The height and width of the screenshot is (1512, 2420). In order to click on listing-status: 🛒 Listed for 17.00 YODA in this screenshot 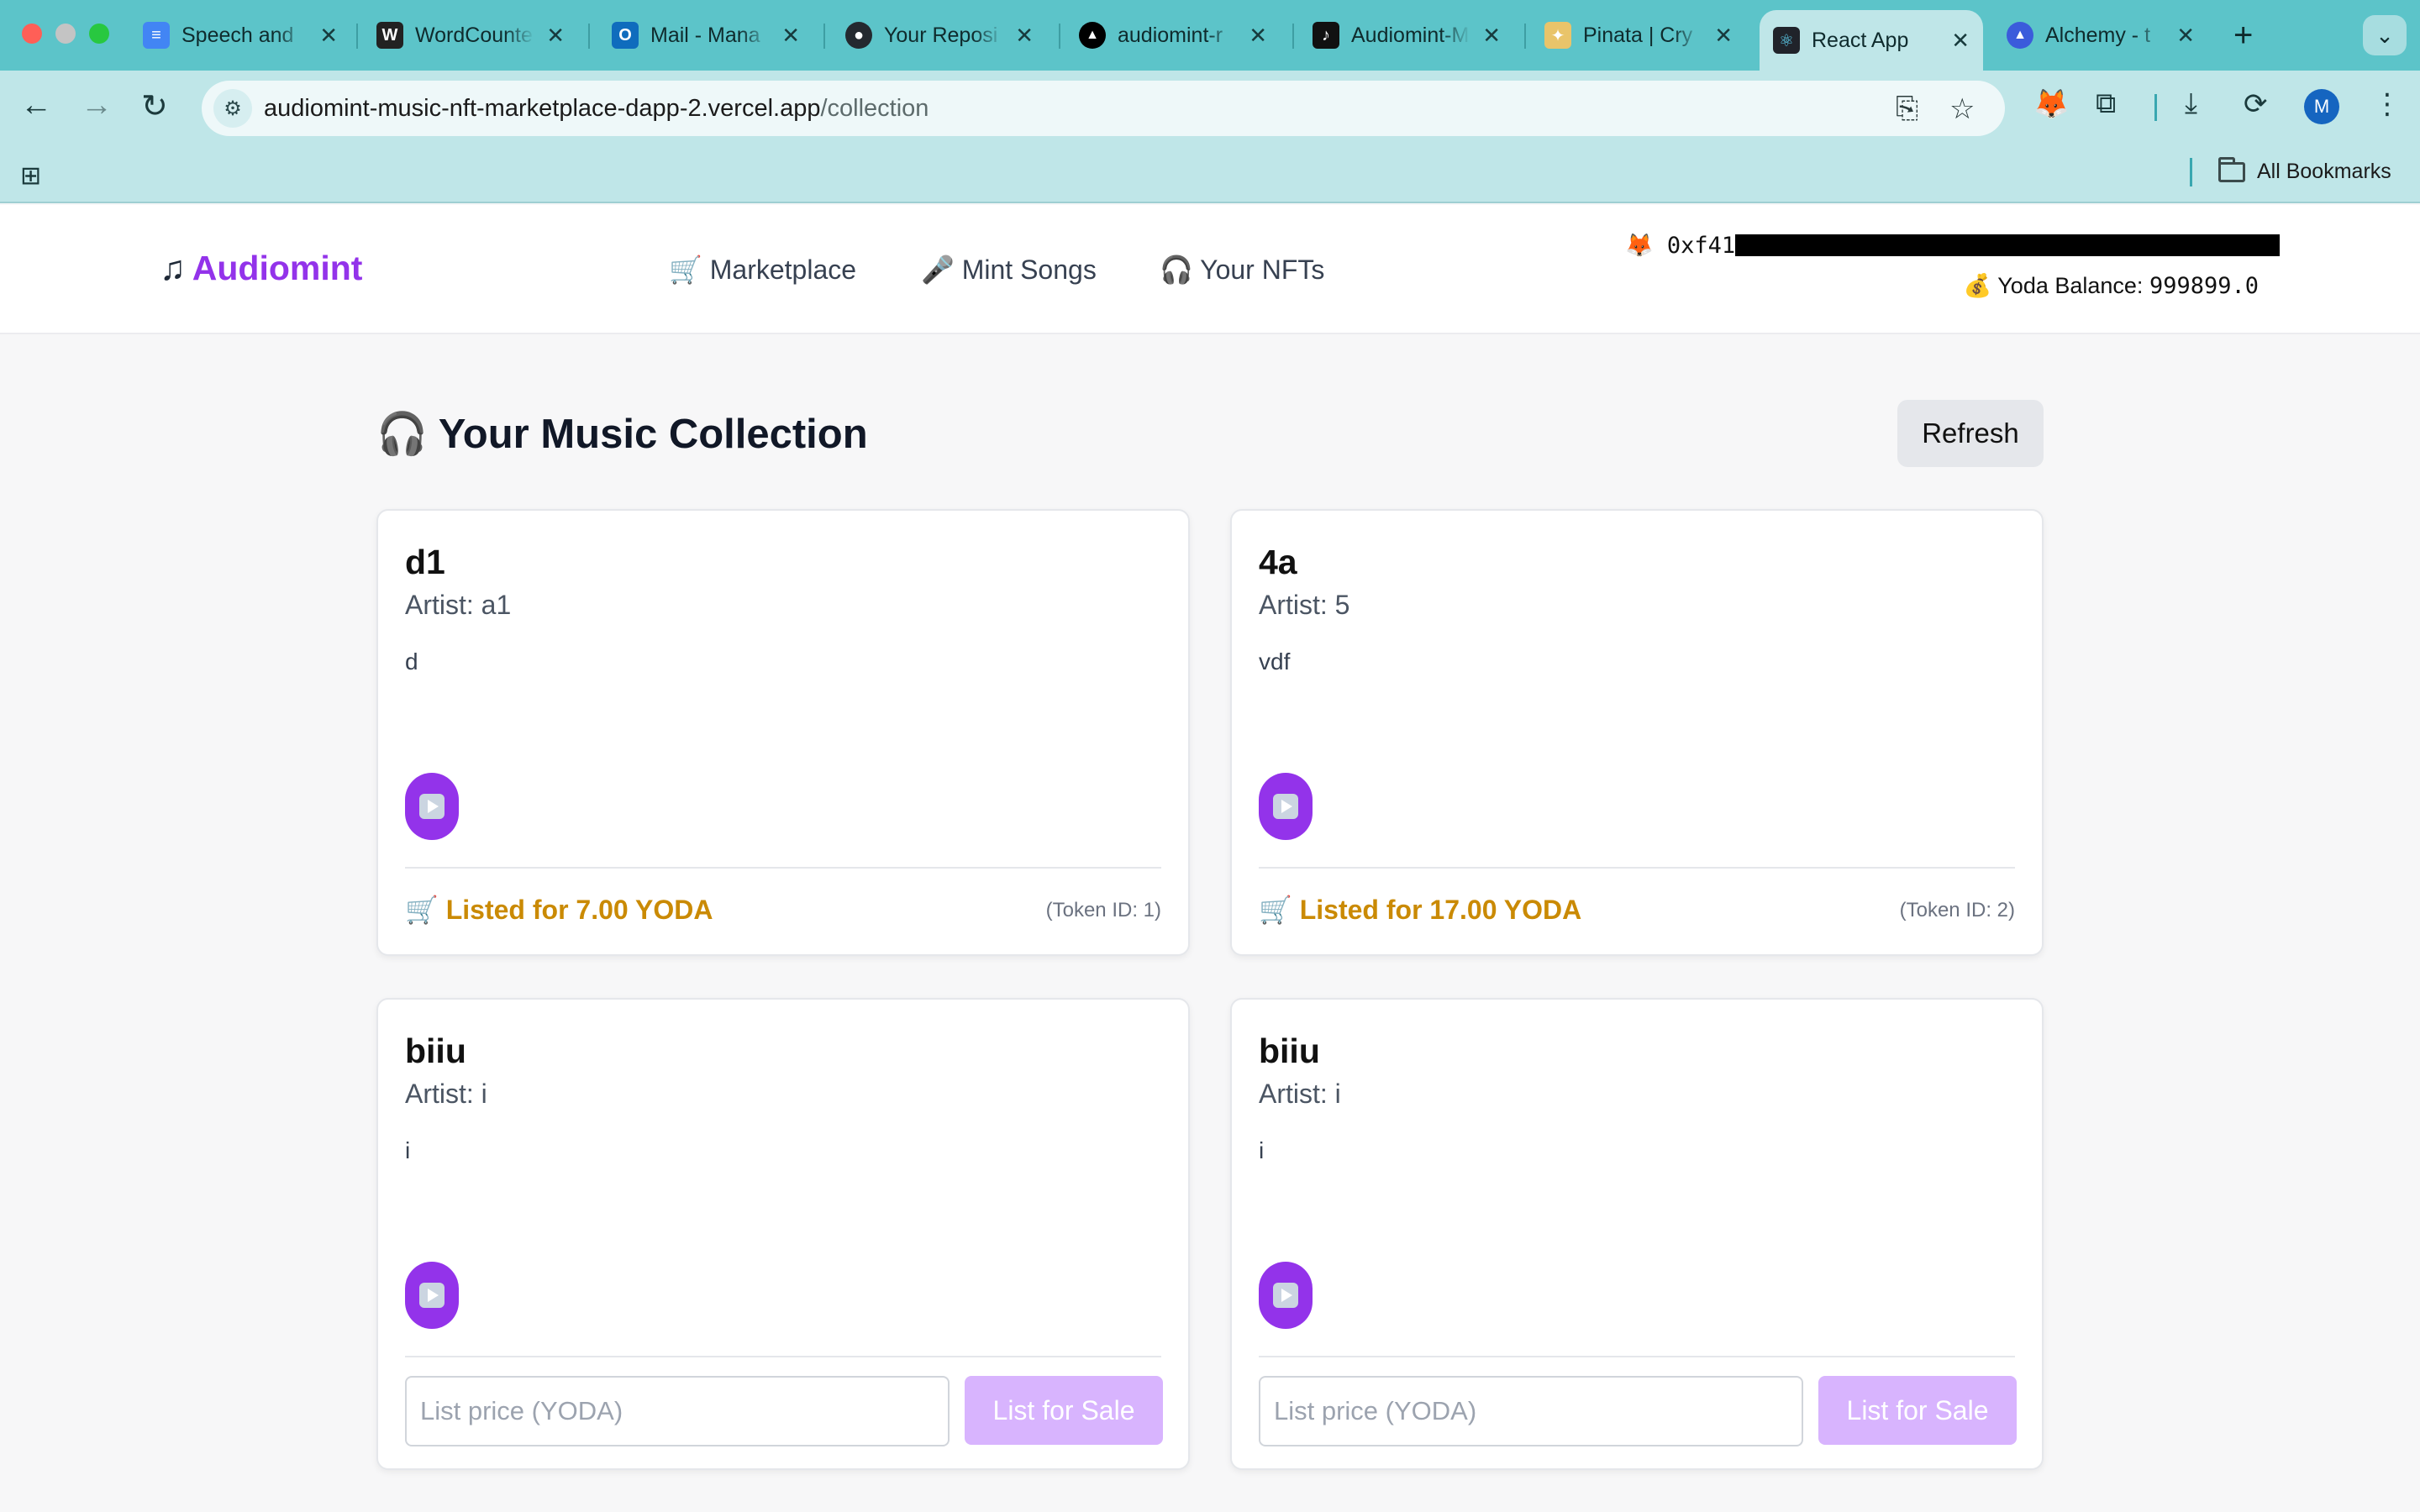, I will do `click(1420, 910)`.